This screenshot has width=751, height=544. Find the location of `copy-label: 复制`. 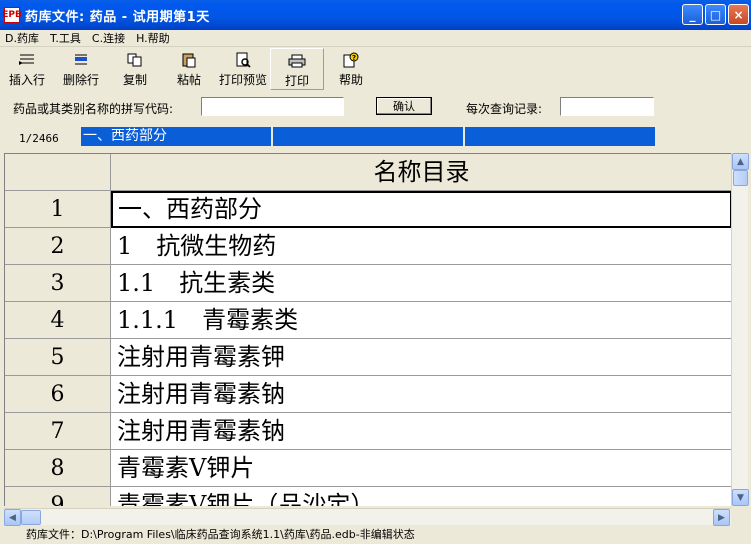

copy-label: 复制 is located at coordinates (134, 80).